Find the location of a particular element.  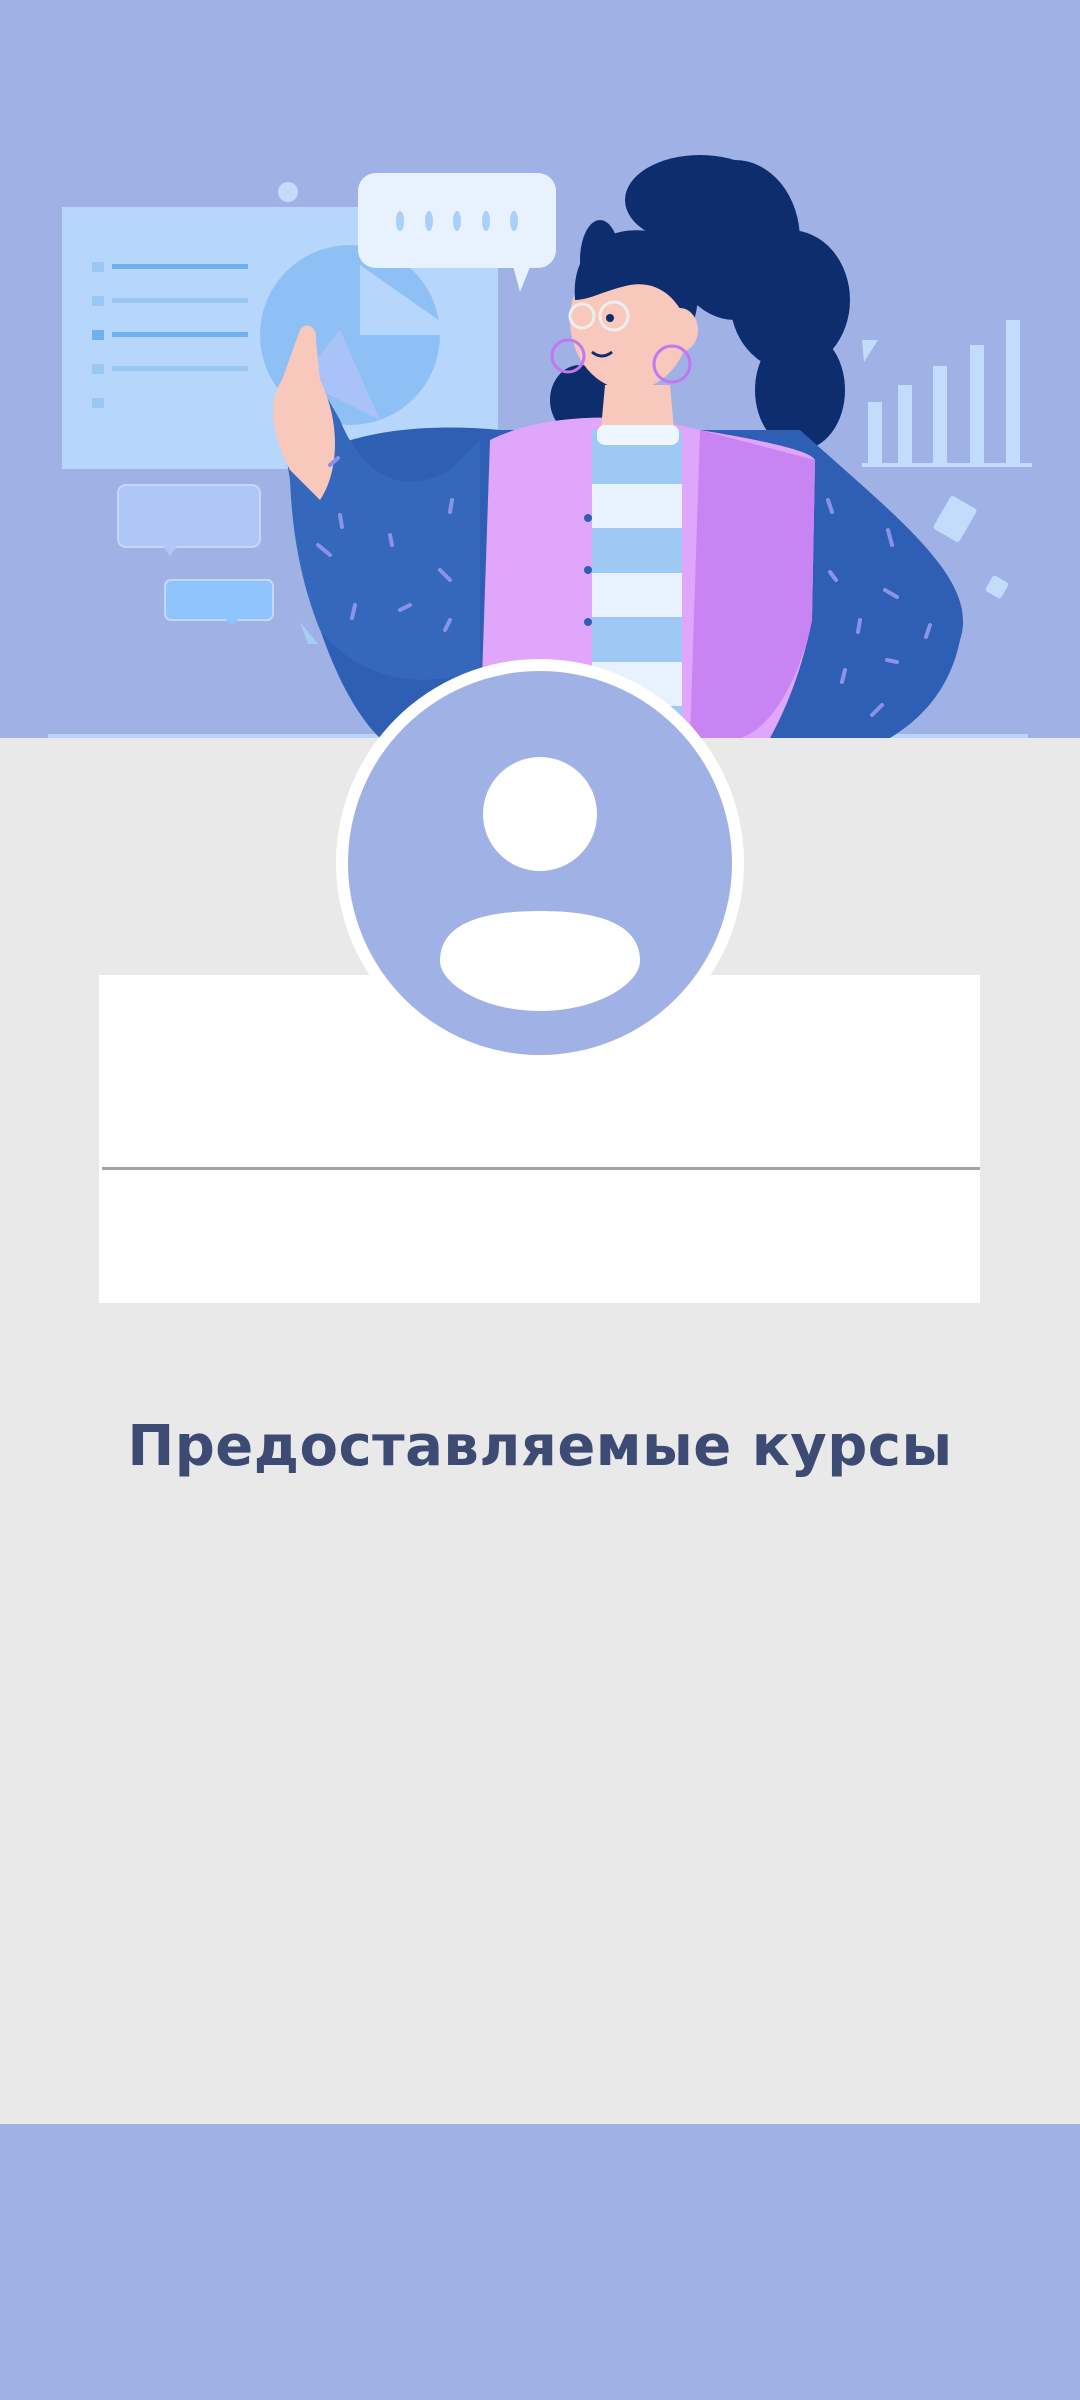

card-divider is located at coordinates (541, 1168).